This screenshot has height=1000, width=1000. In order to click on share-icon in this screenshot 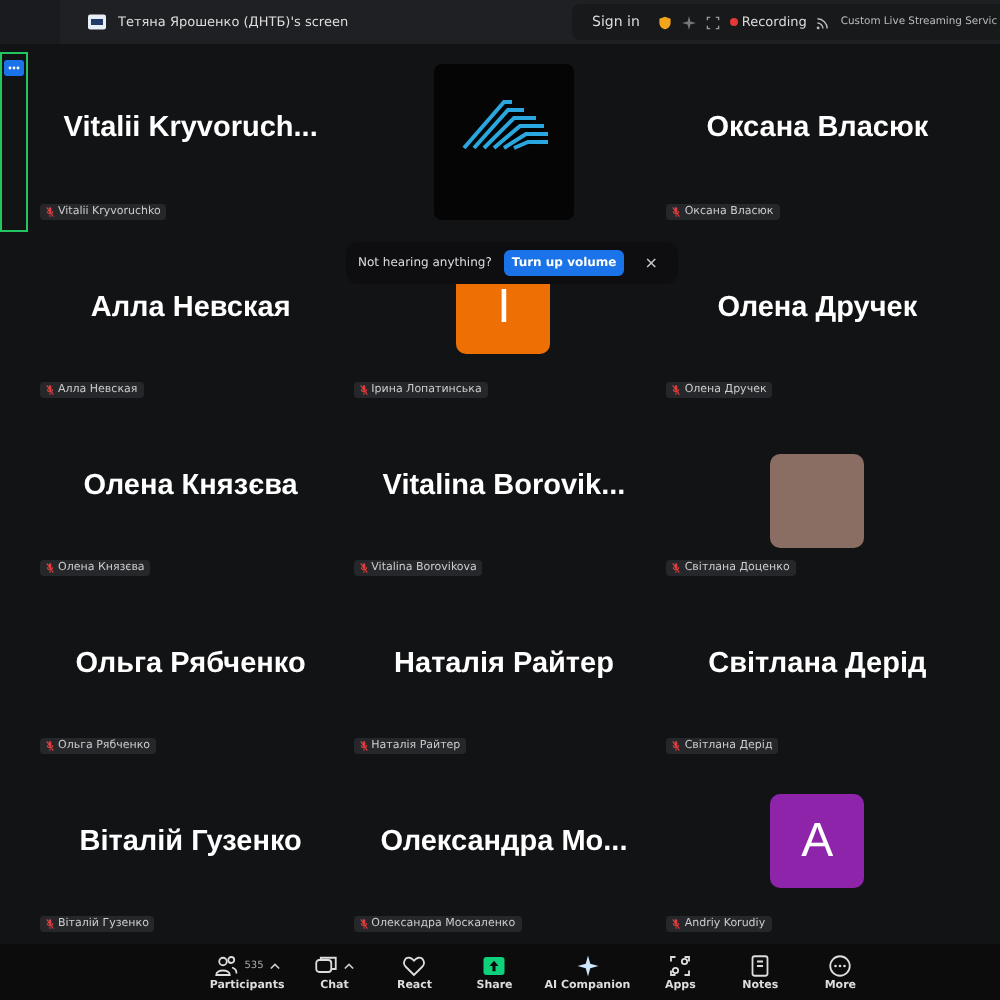, I will do `click(494, 966)`.